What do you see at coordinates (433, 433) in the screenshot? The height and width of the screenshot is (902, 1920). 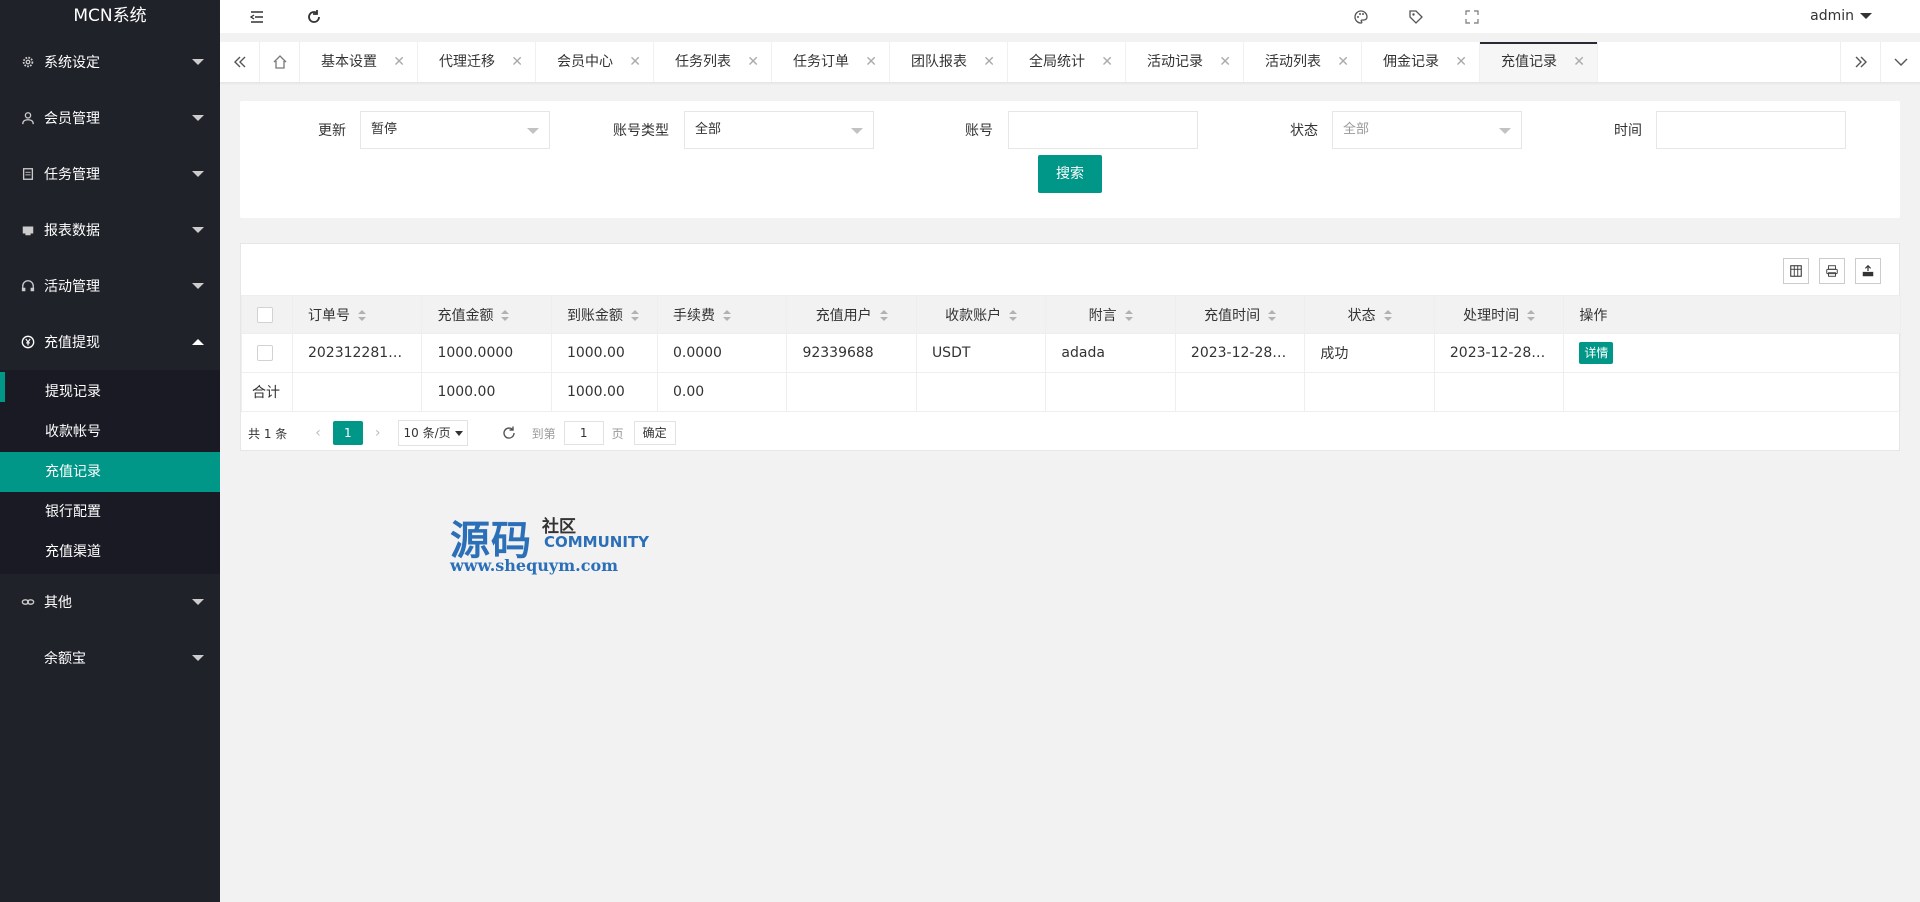 I see `page-size-select: 10 条/页` at bounding box center [433, 433].